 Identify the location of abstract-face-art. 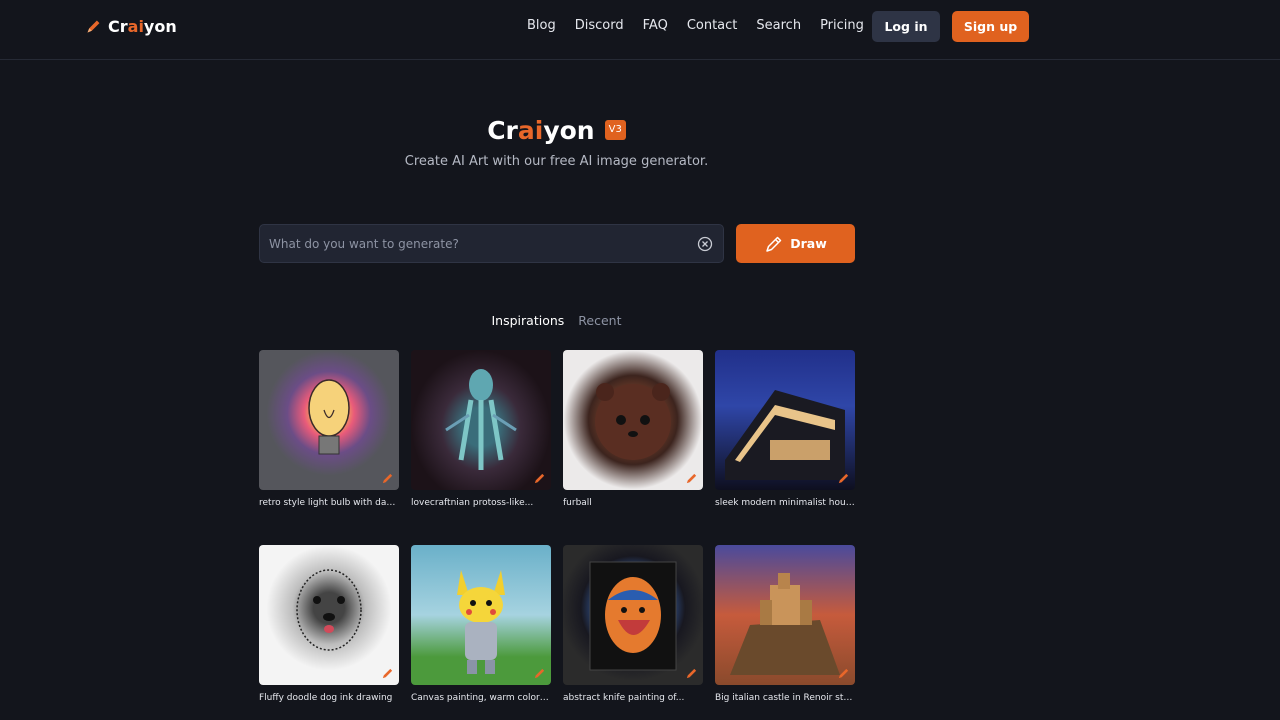
(633, 616).